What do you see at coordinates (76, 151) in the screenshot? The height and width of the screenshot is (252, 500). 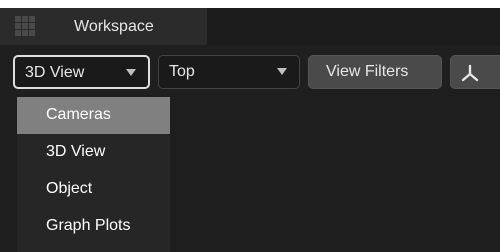 I see `menu-item-label: 3D View` at bounding box center [76, 151].